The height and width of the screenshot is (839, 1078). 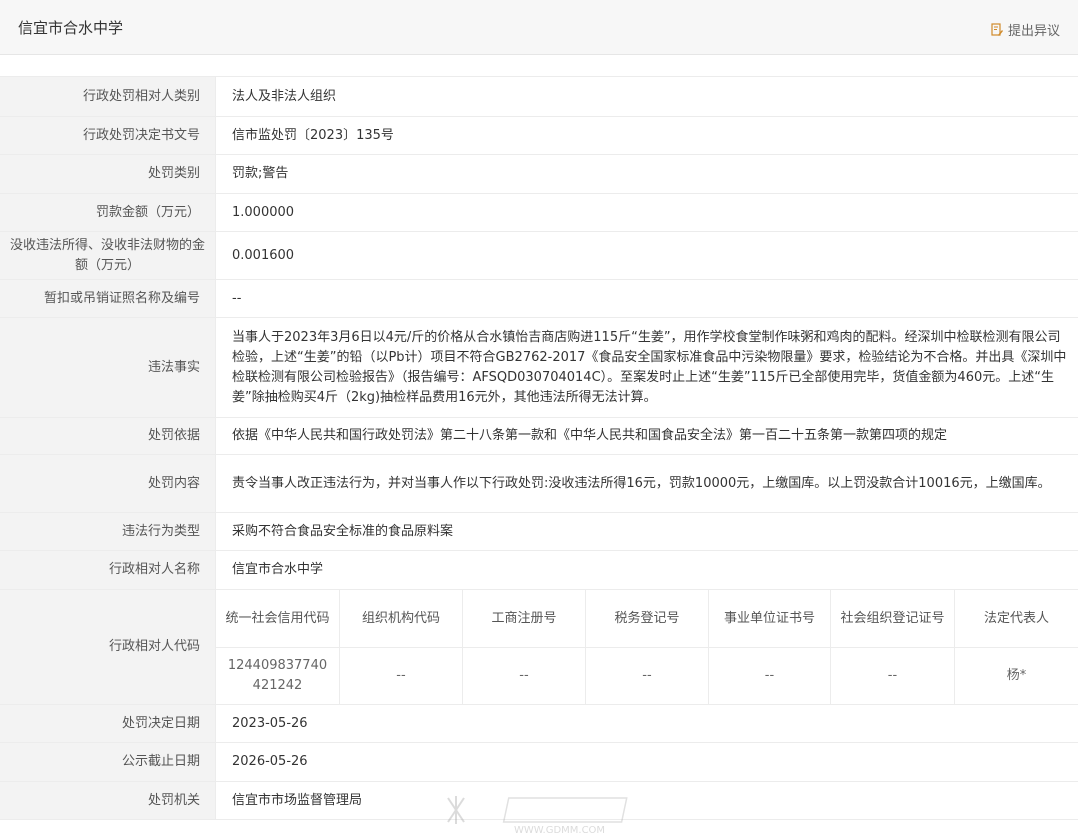 I want to click on row-value: 1.000000, so click(x=263, y=212).